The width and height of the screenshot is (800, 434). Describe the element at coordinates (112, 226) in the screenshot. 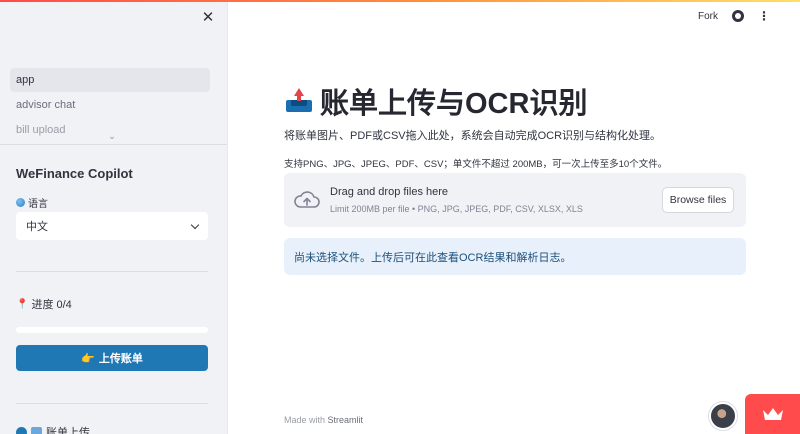

I see `language-select: 中文` at that location.